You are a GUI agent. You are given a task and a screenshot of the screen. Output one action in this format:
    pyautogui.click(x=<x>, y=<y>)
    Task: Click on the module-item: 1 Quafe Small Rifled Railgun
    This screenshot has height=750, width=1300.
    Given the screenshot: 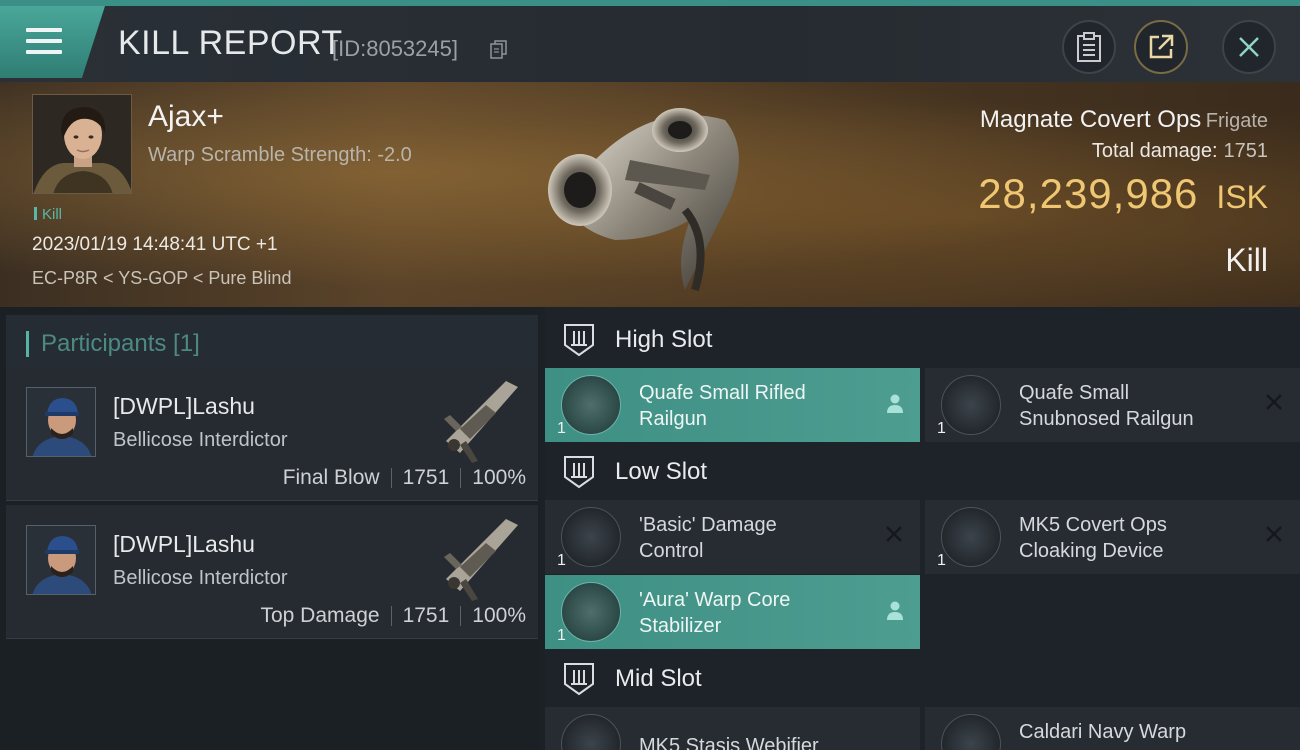 What is the action you would take?
    pyautogui.click(x=732, y=405)
    